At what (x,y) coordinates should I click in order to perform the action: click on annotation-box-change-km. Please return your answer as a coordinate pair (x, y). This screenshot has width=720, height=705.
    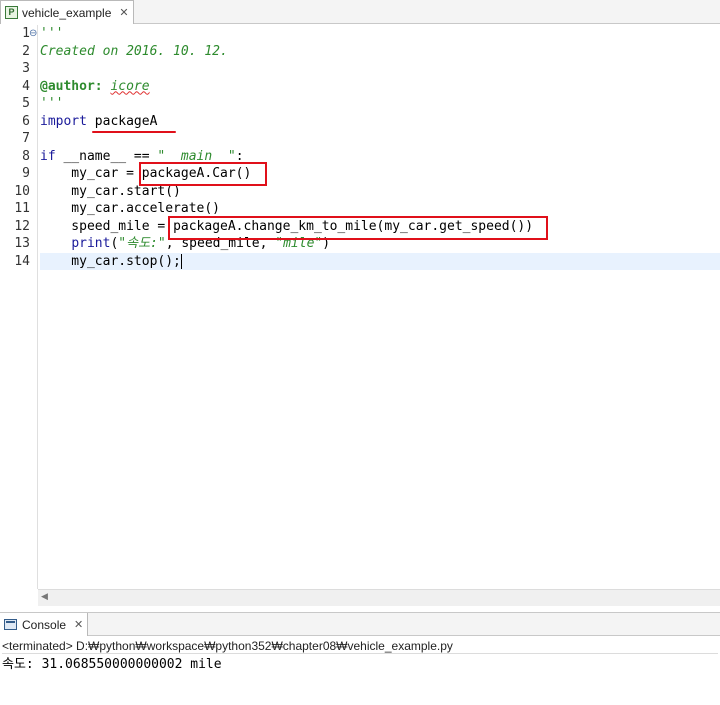
    Looking at the image, I should click on (358, 228).